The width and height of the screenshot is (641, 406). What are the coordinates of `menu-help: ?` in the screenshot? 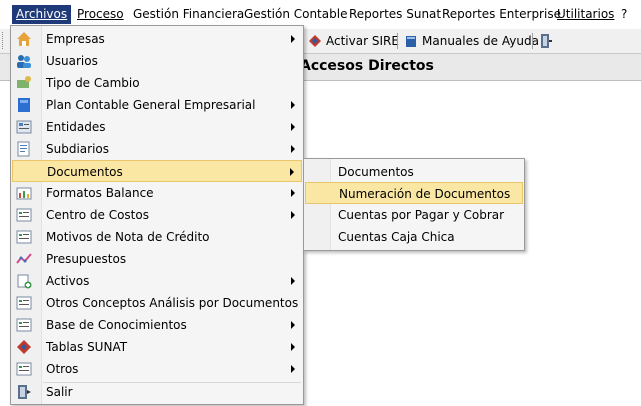 It's located at (624, 14).